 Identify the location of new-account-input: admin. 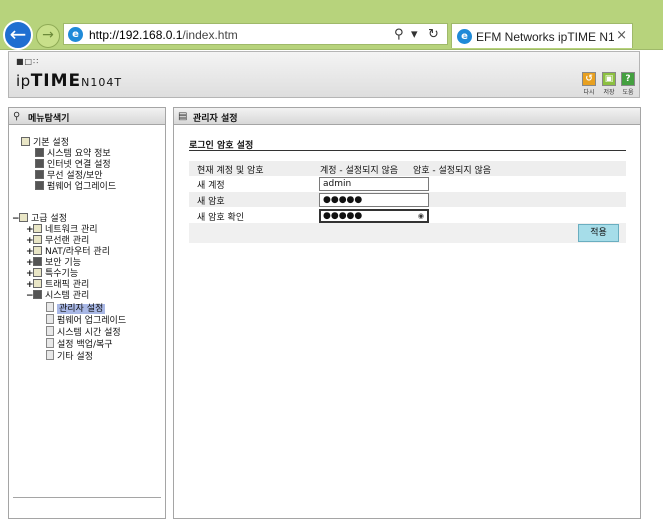
(374, 184).